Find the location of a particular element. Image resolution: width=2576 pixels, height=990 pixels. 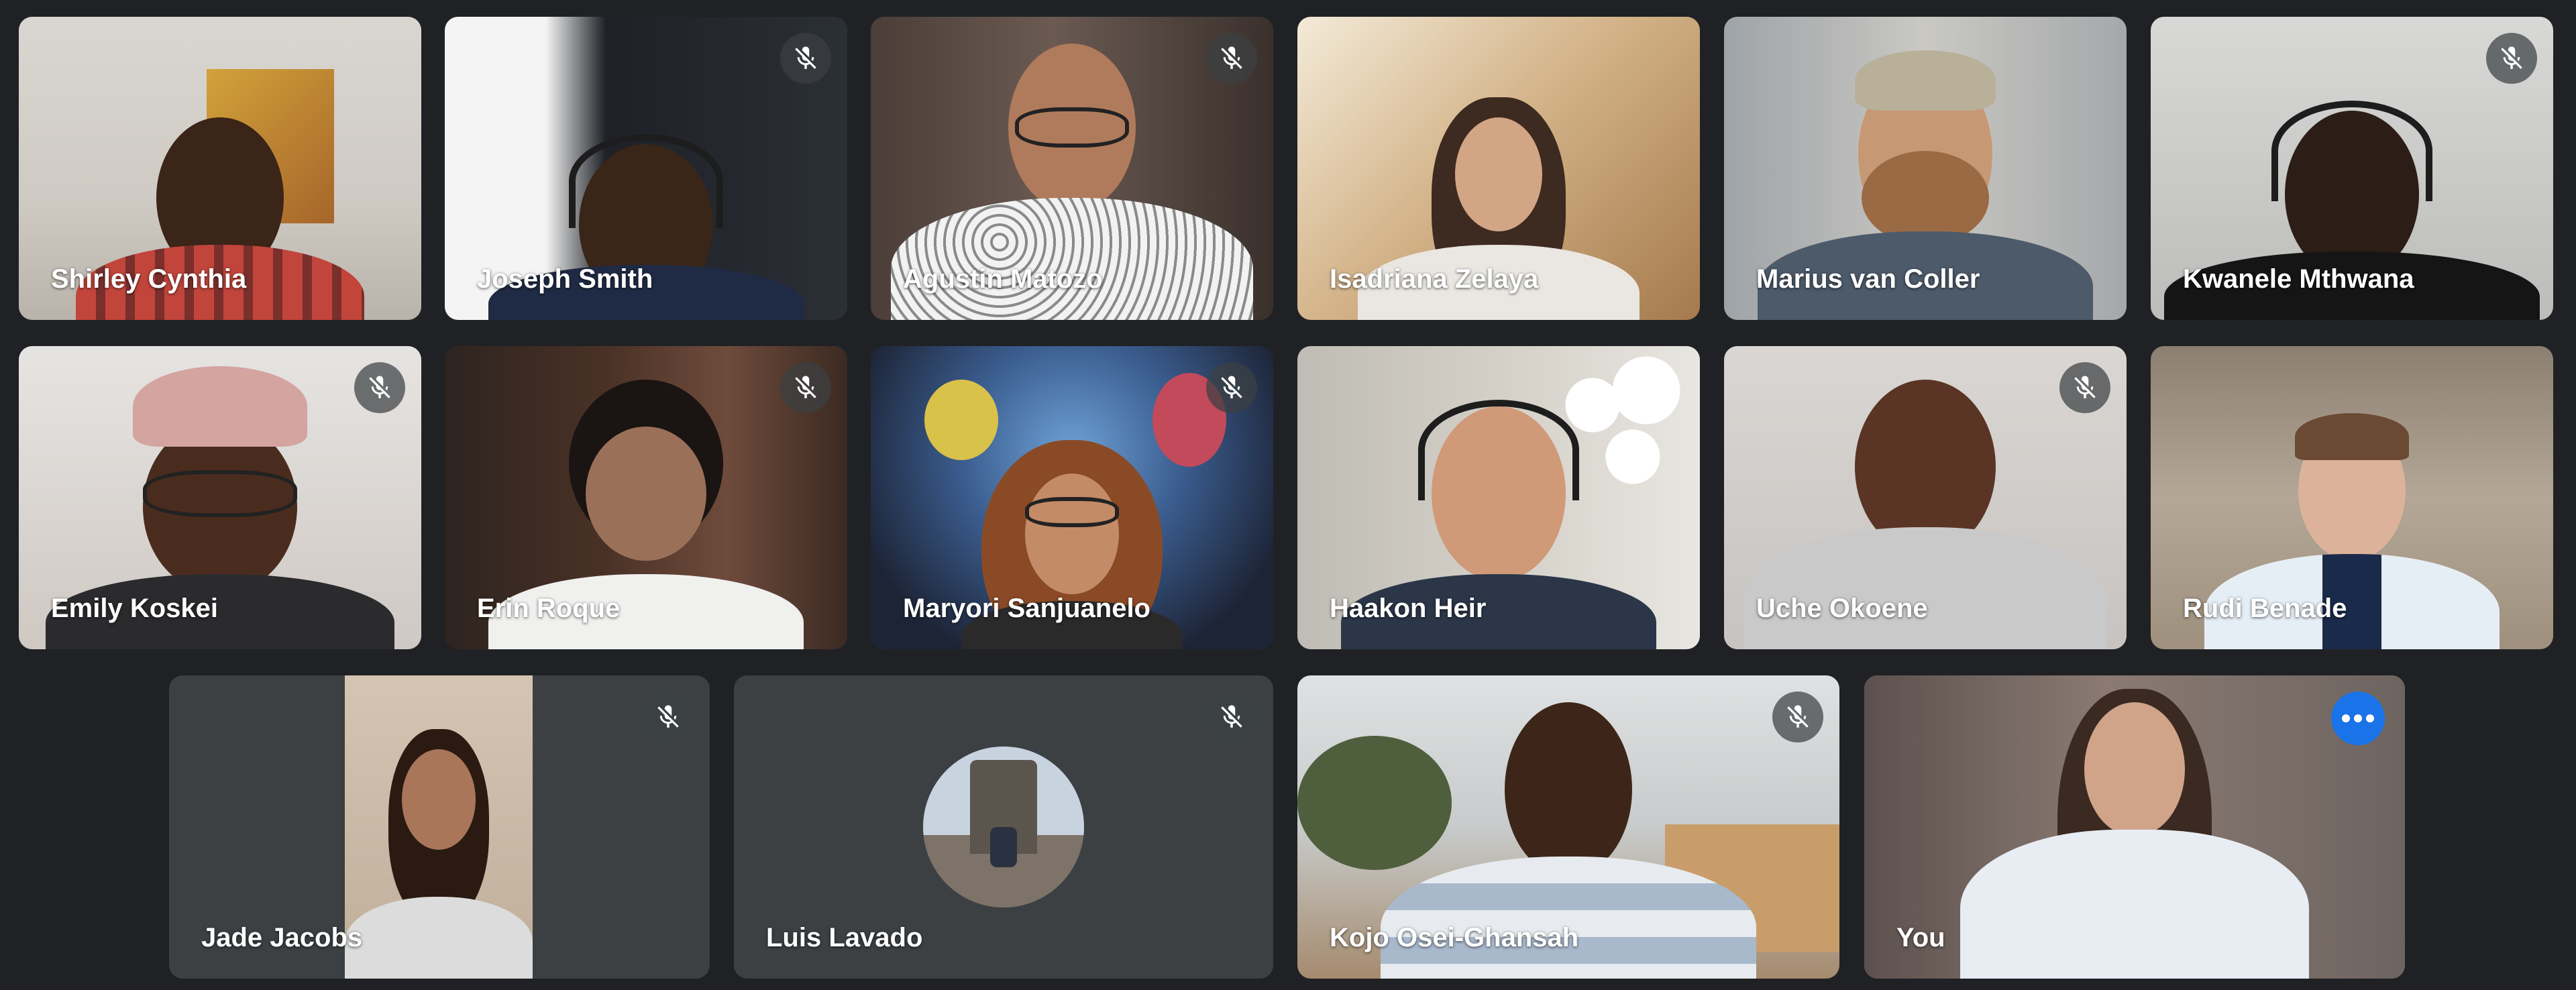

participant-name: Agustin Matozo is located at coordinates (1003, 279).